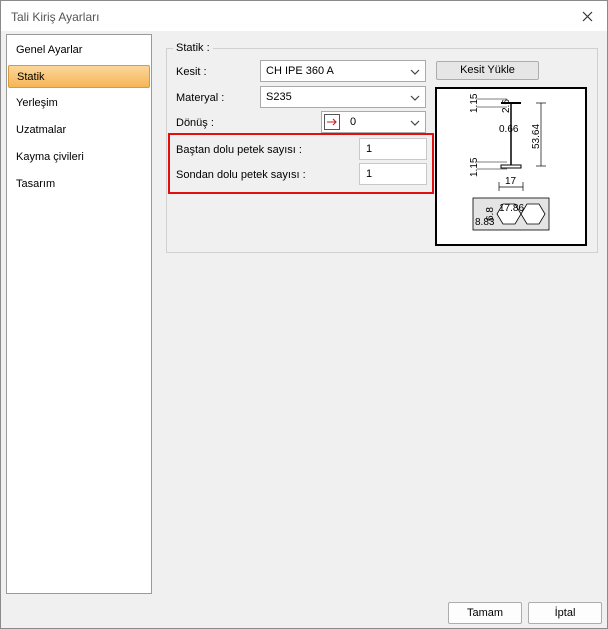 This screenshot has height=629, width=608. I want to click on bastan-value: 1, so click(369, 149).